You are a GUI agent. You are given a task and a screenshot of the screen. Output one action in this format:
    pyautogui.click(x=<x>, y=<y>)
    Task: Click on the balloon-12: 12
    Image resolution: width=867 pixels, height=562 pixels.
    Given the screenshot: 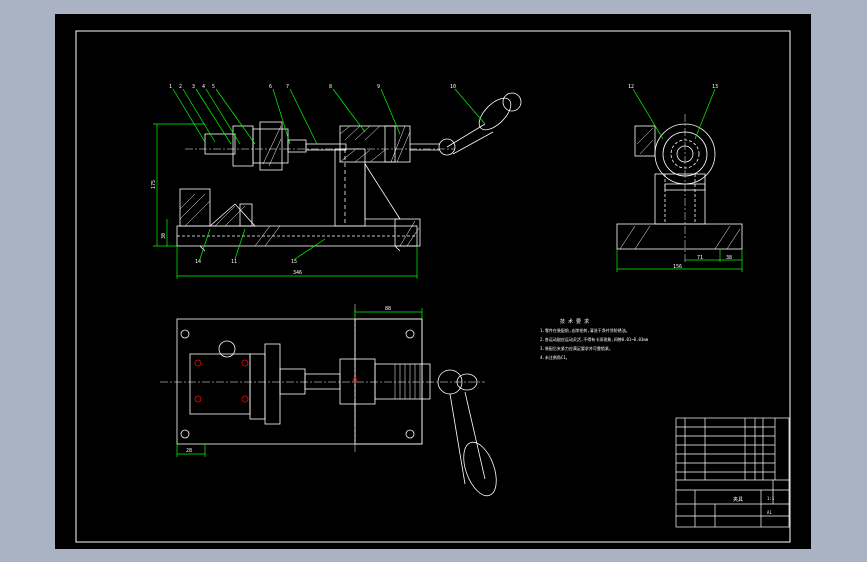 What is the action you would take?
    pyautogui.click(x=631, y=87)
    